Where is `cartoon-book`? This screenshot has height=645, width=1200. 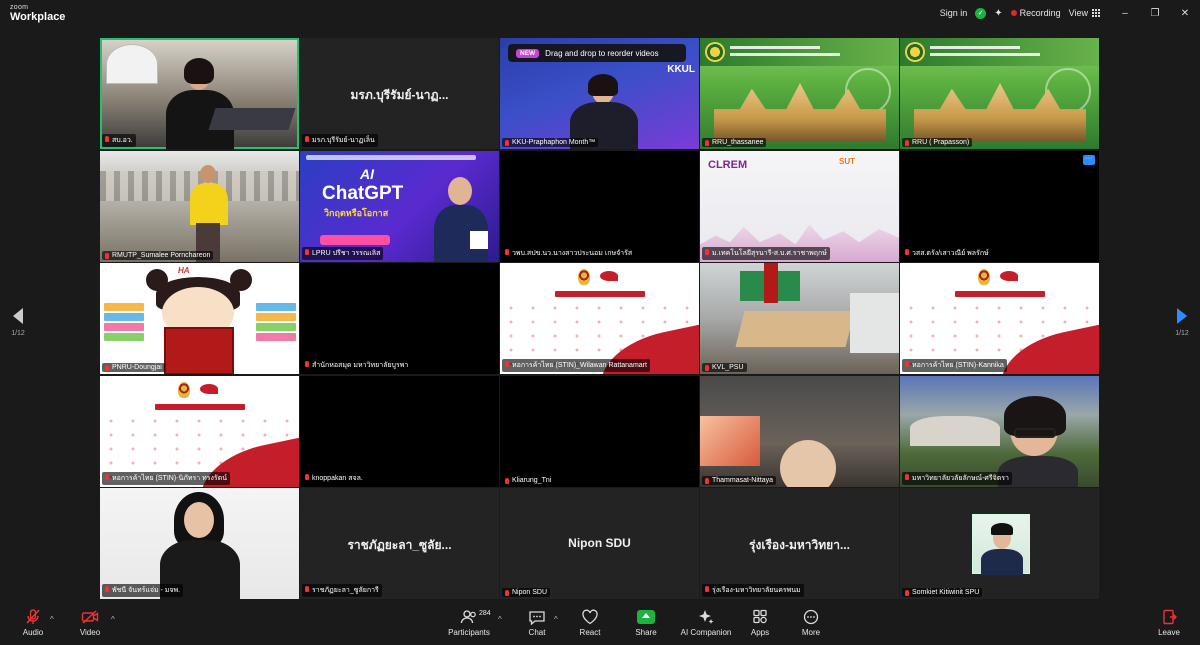
cartoon-book is located at coordinates (199, 350).